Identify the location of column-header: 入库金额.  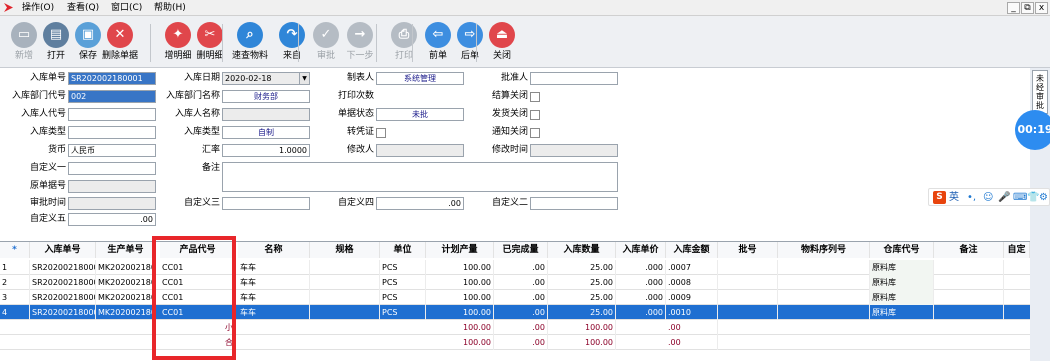
(692, 250).